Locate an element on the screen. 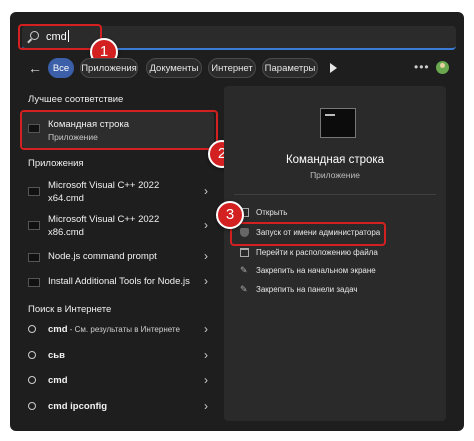 The width and height of the screenshot is (474, 441). detail-title: Командная строка is located at coordinates (335, 160).